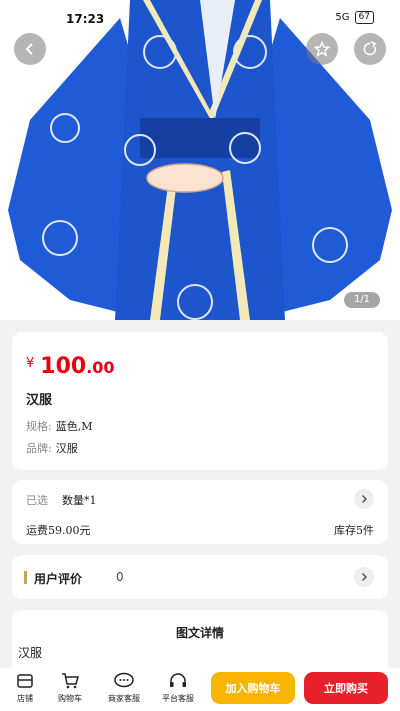  I want to click on battery-icon: 67, so click(364, 17).